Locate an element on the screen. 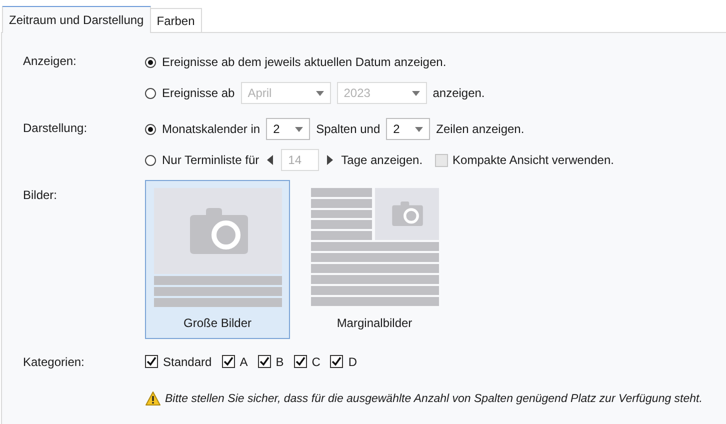 The height and width of the screenshot is (424, 726). layout-option: Marginalbilder is located at coordinates (374, 259).